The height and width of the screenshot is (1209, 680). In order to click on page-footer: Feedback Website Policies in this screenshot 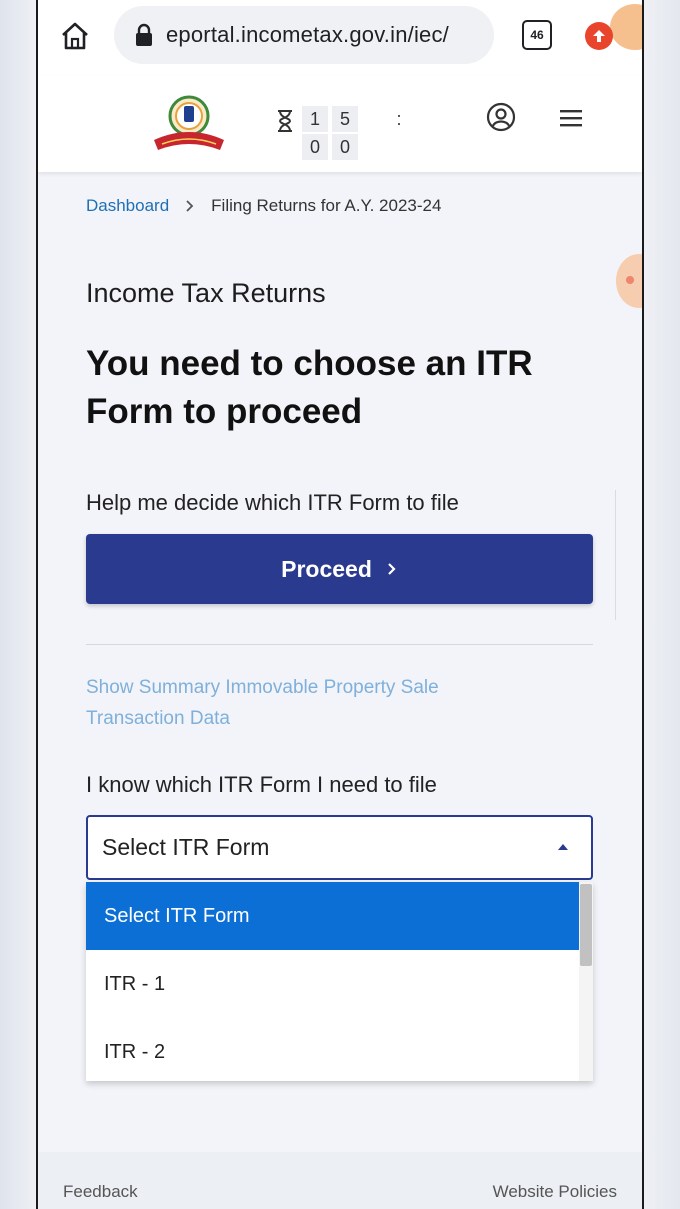, I will do `click(340, 1180)`.